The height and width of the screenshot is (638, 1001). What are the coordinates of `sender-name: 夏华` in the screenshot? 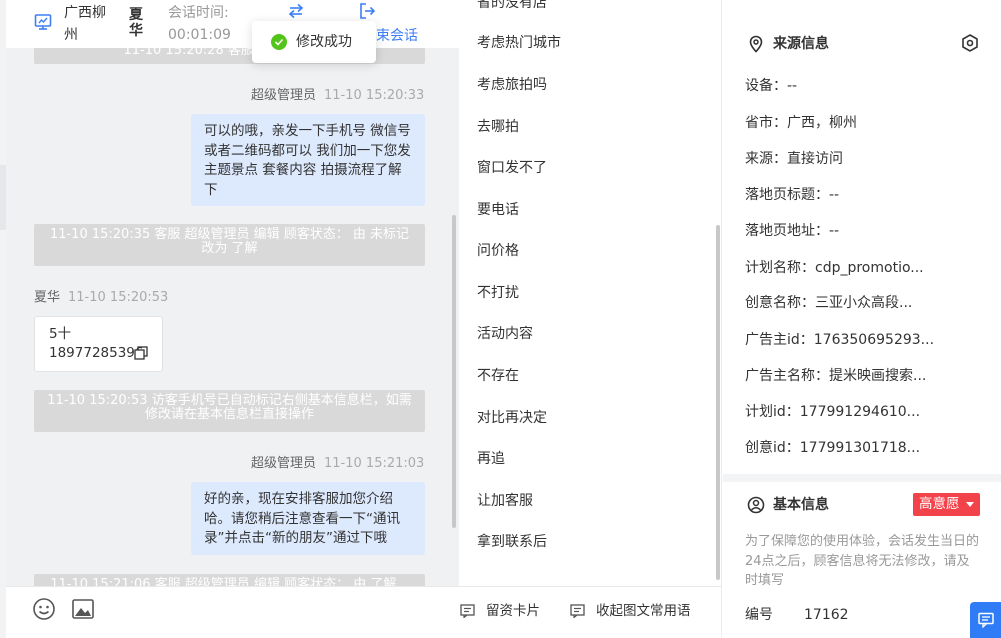 It's located at (47, 297).